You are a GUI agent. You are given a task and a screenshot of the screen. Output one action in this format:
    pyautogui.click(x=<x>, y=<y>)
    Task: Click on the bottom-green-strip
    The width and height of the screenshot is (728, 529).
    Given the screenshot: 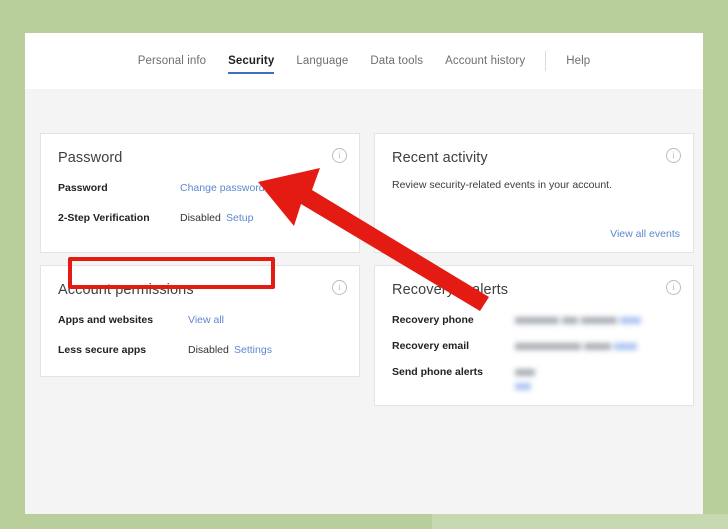 What is the action you would take?
    pyautogui.click(x=580, y=521)
    